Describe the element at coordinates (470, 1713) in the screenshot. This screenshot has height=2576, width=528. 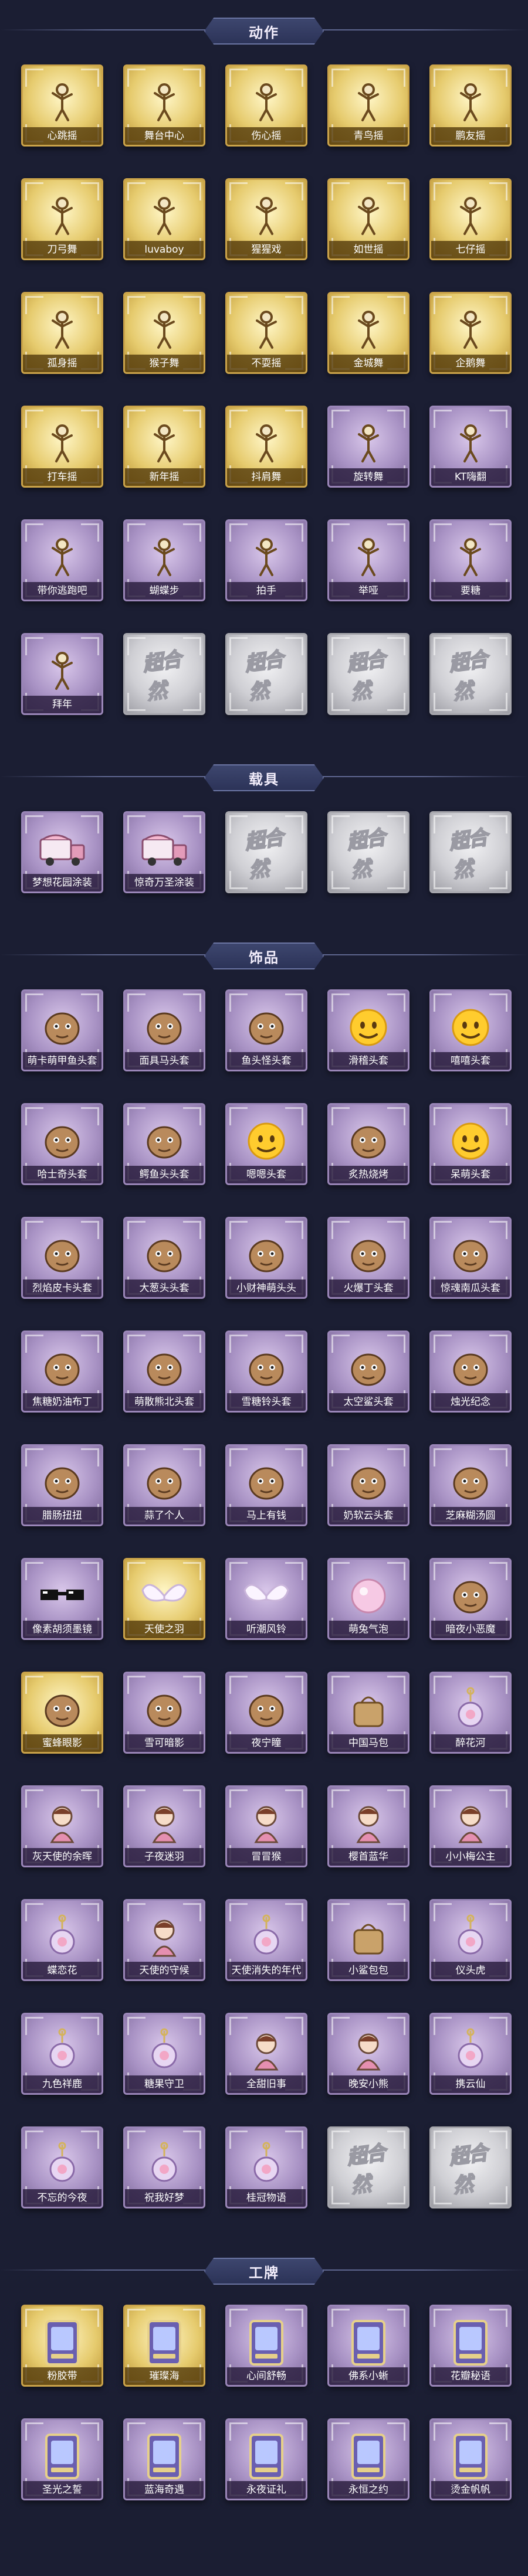
I see `item-card: 醉花河` at that location.